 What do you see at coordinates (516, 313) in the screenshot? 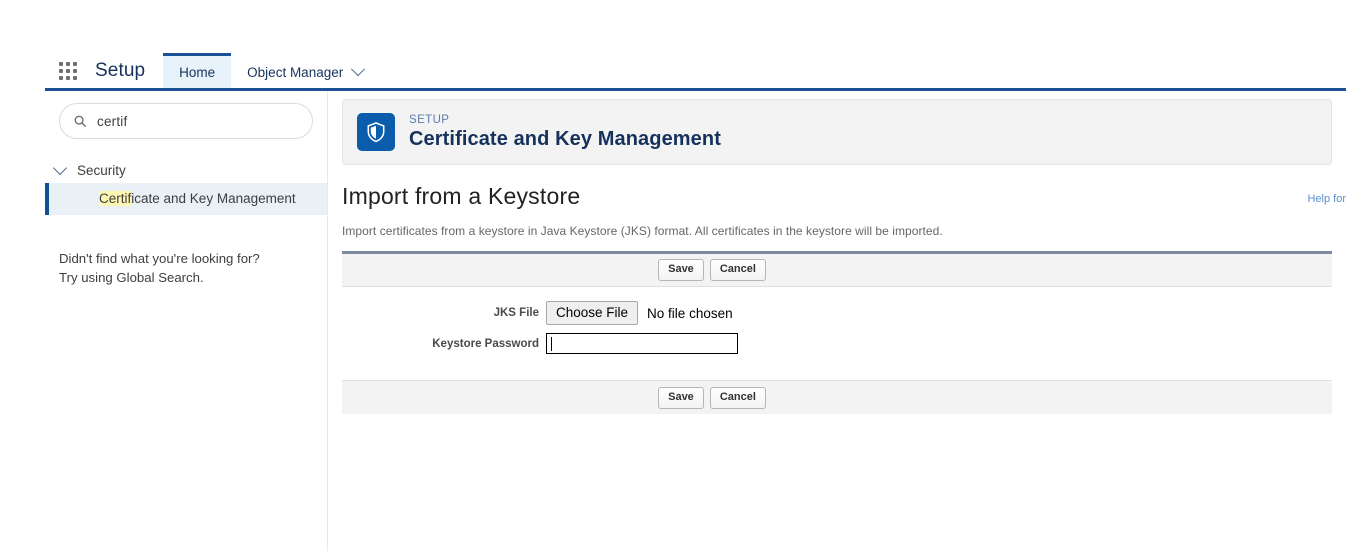
I see `jks-file-label: JKS File` at bounding box center [516, 313].